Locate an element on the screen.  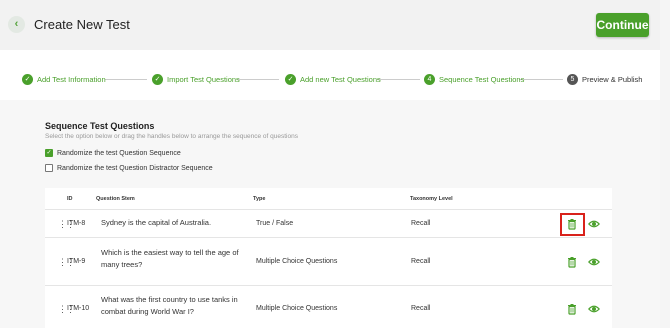
step-preview-publish: 5 Preview & Publish is located at coordinates (604, 79).